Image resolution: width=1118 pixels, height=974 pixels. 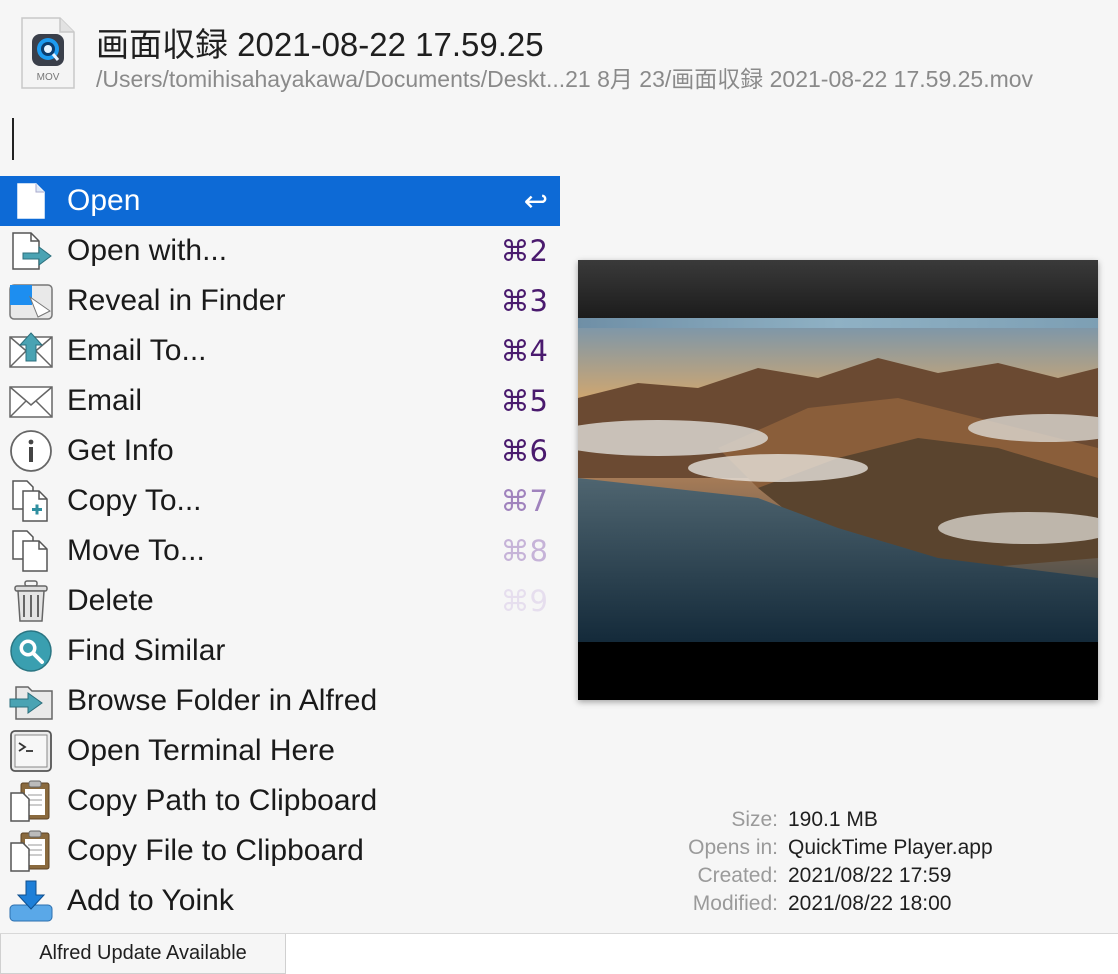 I want to click on info-row-size: Size: 190.1 MB, so click(x=830, y=822).